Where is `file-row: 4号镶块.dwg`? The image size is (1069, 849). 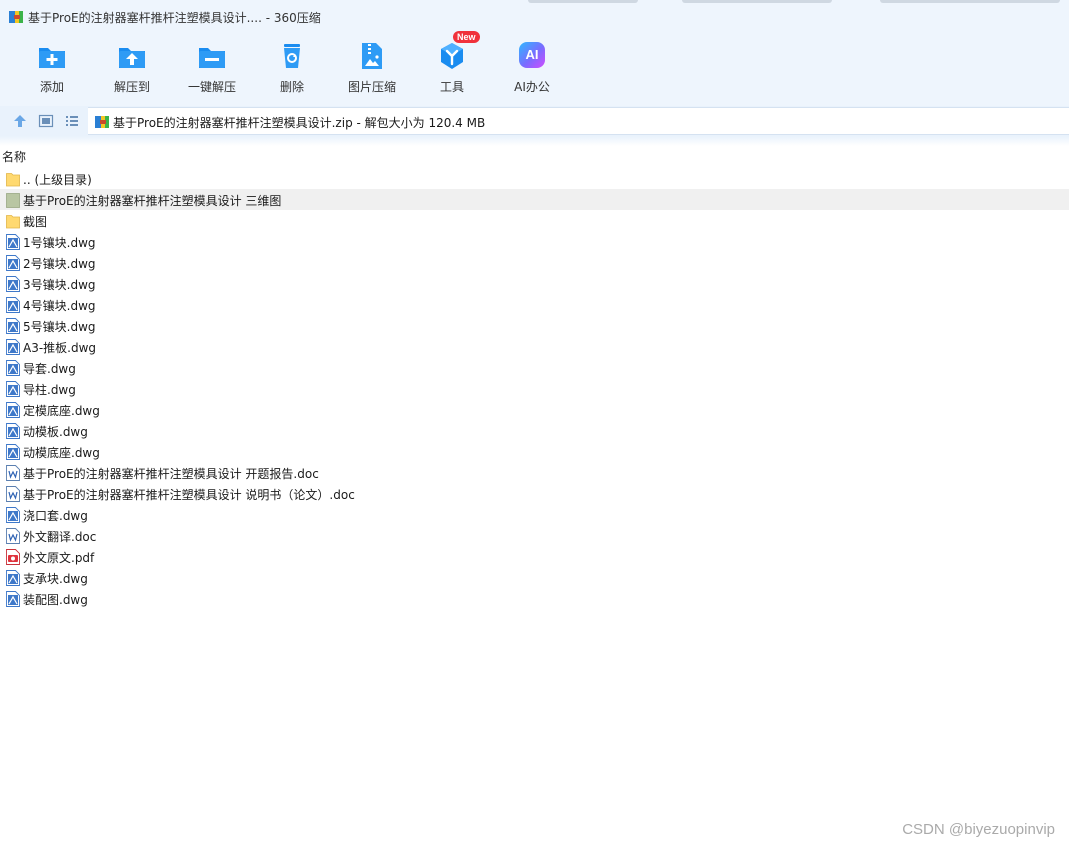
file-row: 4号镶块.dwg is located at coordinates (534, 304).